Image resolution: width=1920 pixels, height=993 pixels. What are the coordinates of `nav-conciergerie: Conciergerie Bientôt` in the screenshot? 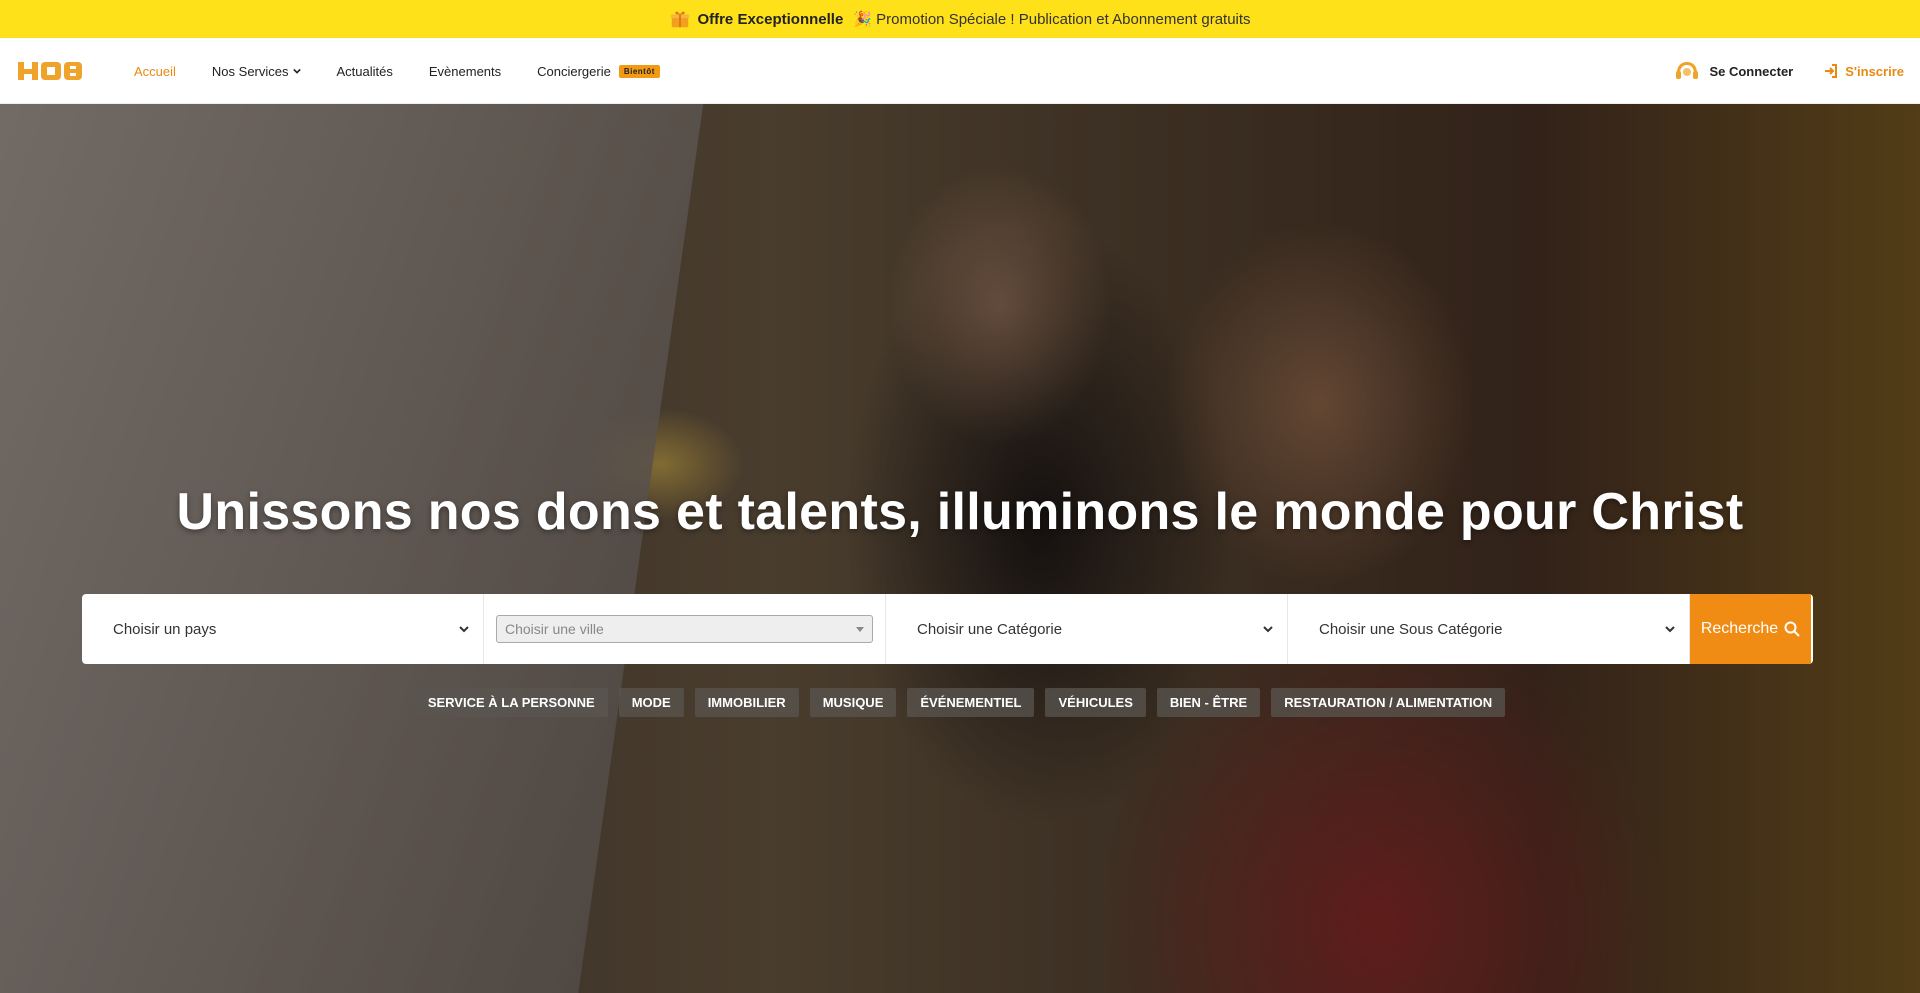 It's located at (598, 71).